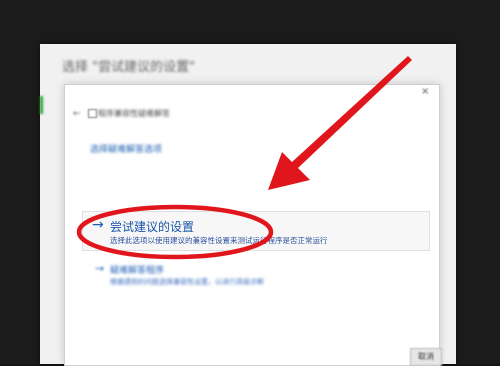 Image resolution: width=500 pixels, height=366 pixels. I want to click on highlight-ellipse, so click(175, 232).